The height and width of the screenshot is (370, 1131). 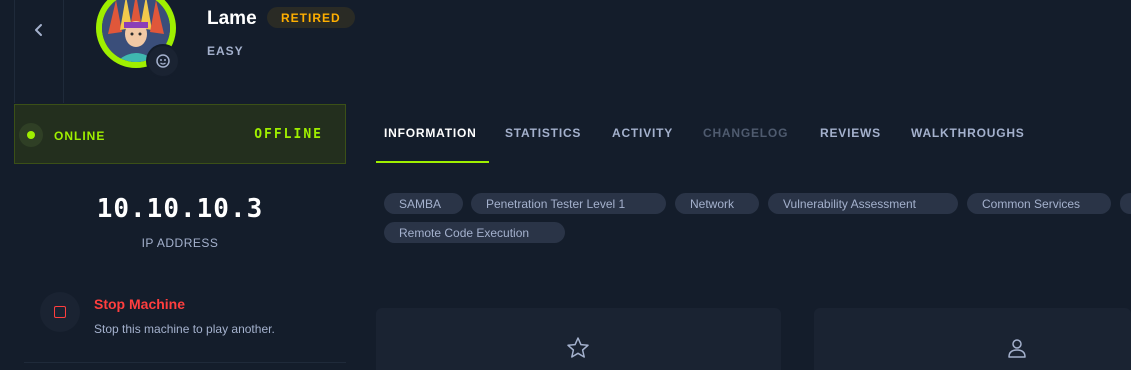 I want to click on user-icon, so click(x=1017, y=348).